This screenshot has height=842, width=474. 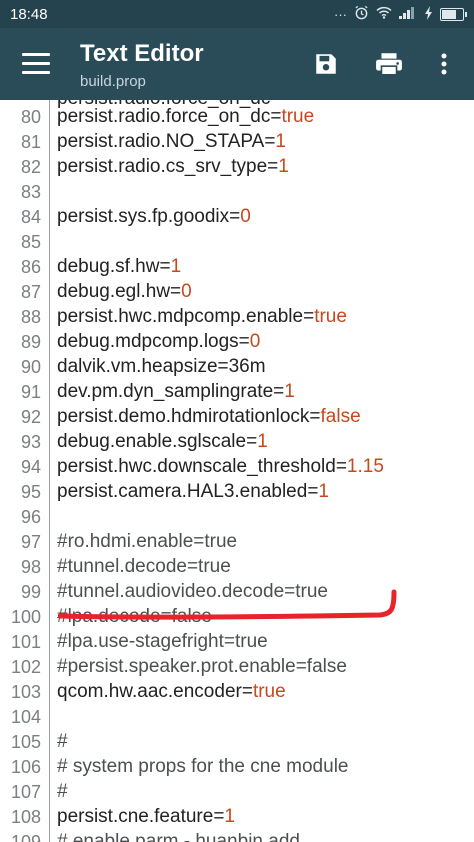 I want to click on editor-line: 85, so click(x=237, y=242).